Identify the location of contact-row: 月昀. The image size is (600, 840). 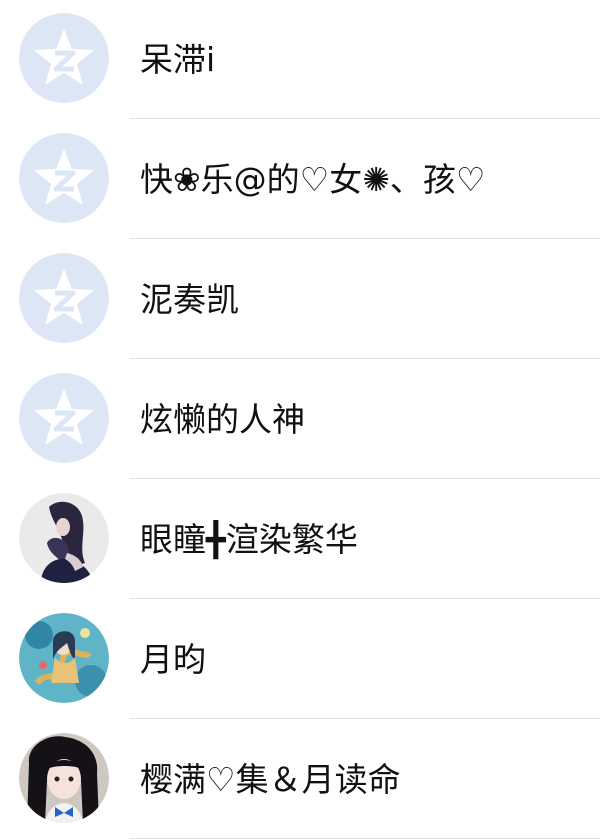
(300, 660).